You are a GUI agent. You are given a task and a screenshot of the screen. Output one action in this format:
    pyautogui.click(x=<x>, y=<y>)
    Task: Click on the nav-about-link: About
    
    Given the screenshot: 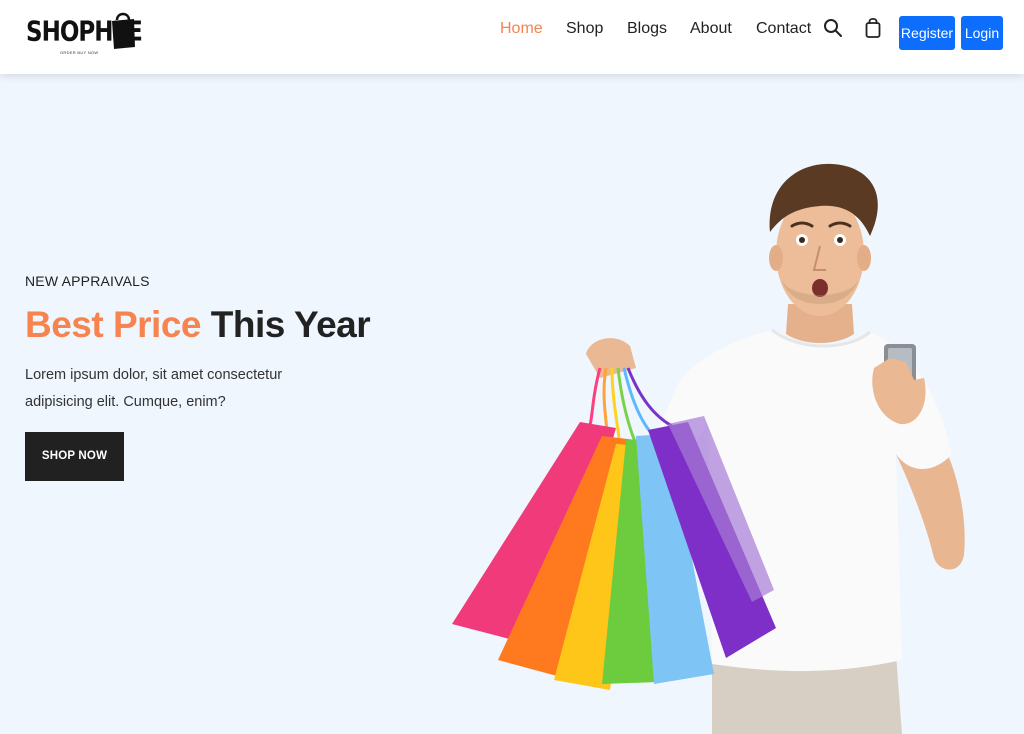 What is the action you would take?
    pyautogui.click(x=711, y=29)
    